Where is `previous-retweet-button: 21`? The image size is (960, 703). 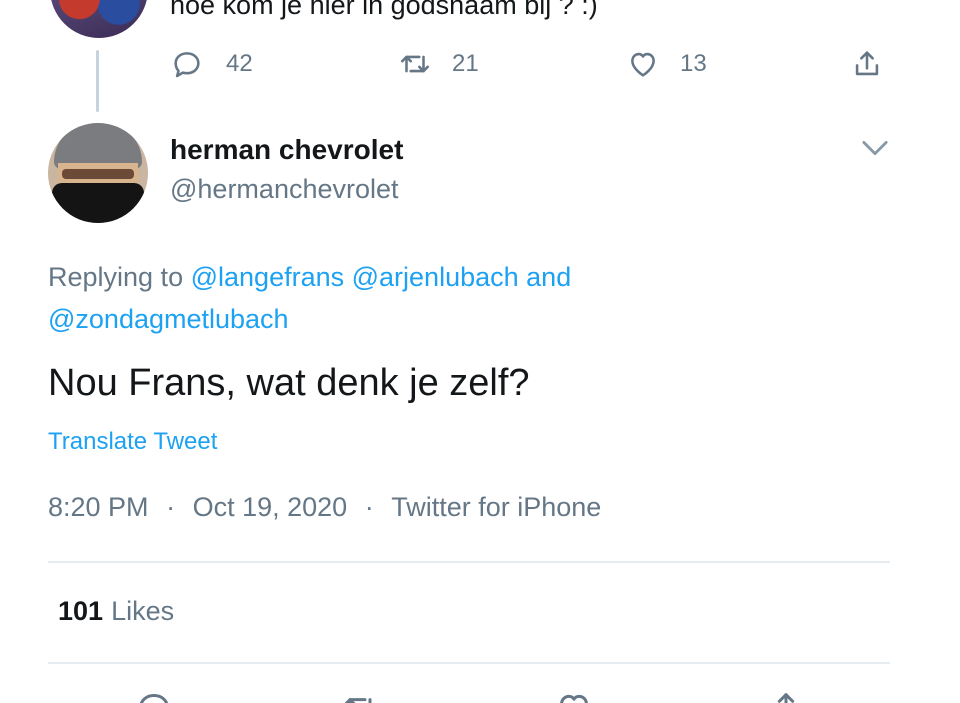
previous-retweet-button: 21 is located at coordinates (438, 64).